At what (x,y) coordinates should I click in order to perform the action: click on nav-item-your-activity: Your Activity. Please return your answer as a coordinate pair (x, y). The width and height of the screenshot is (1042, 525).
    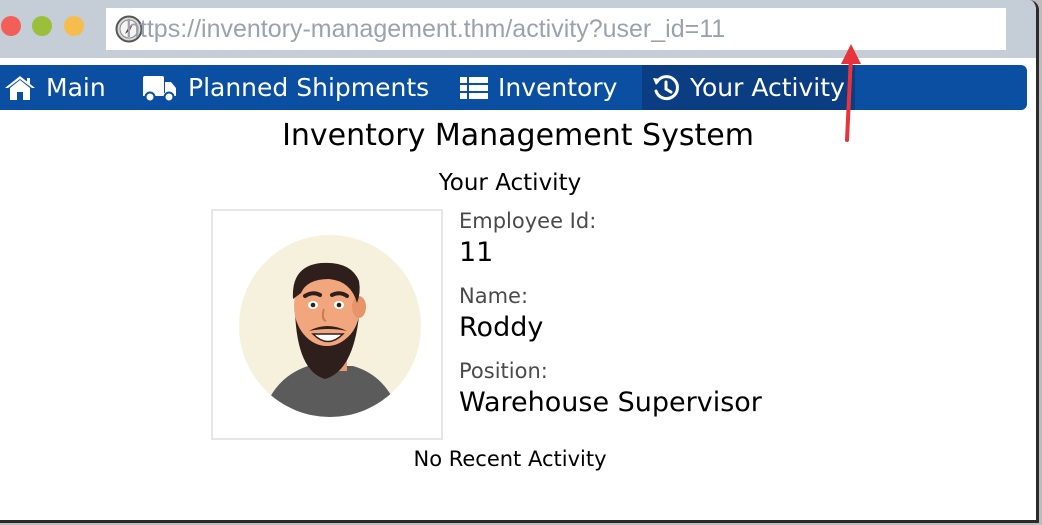
    Looking at the image, I should click on (748, 87).